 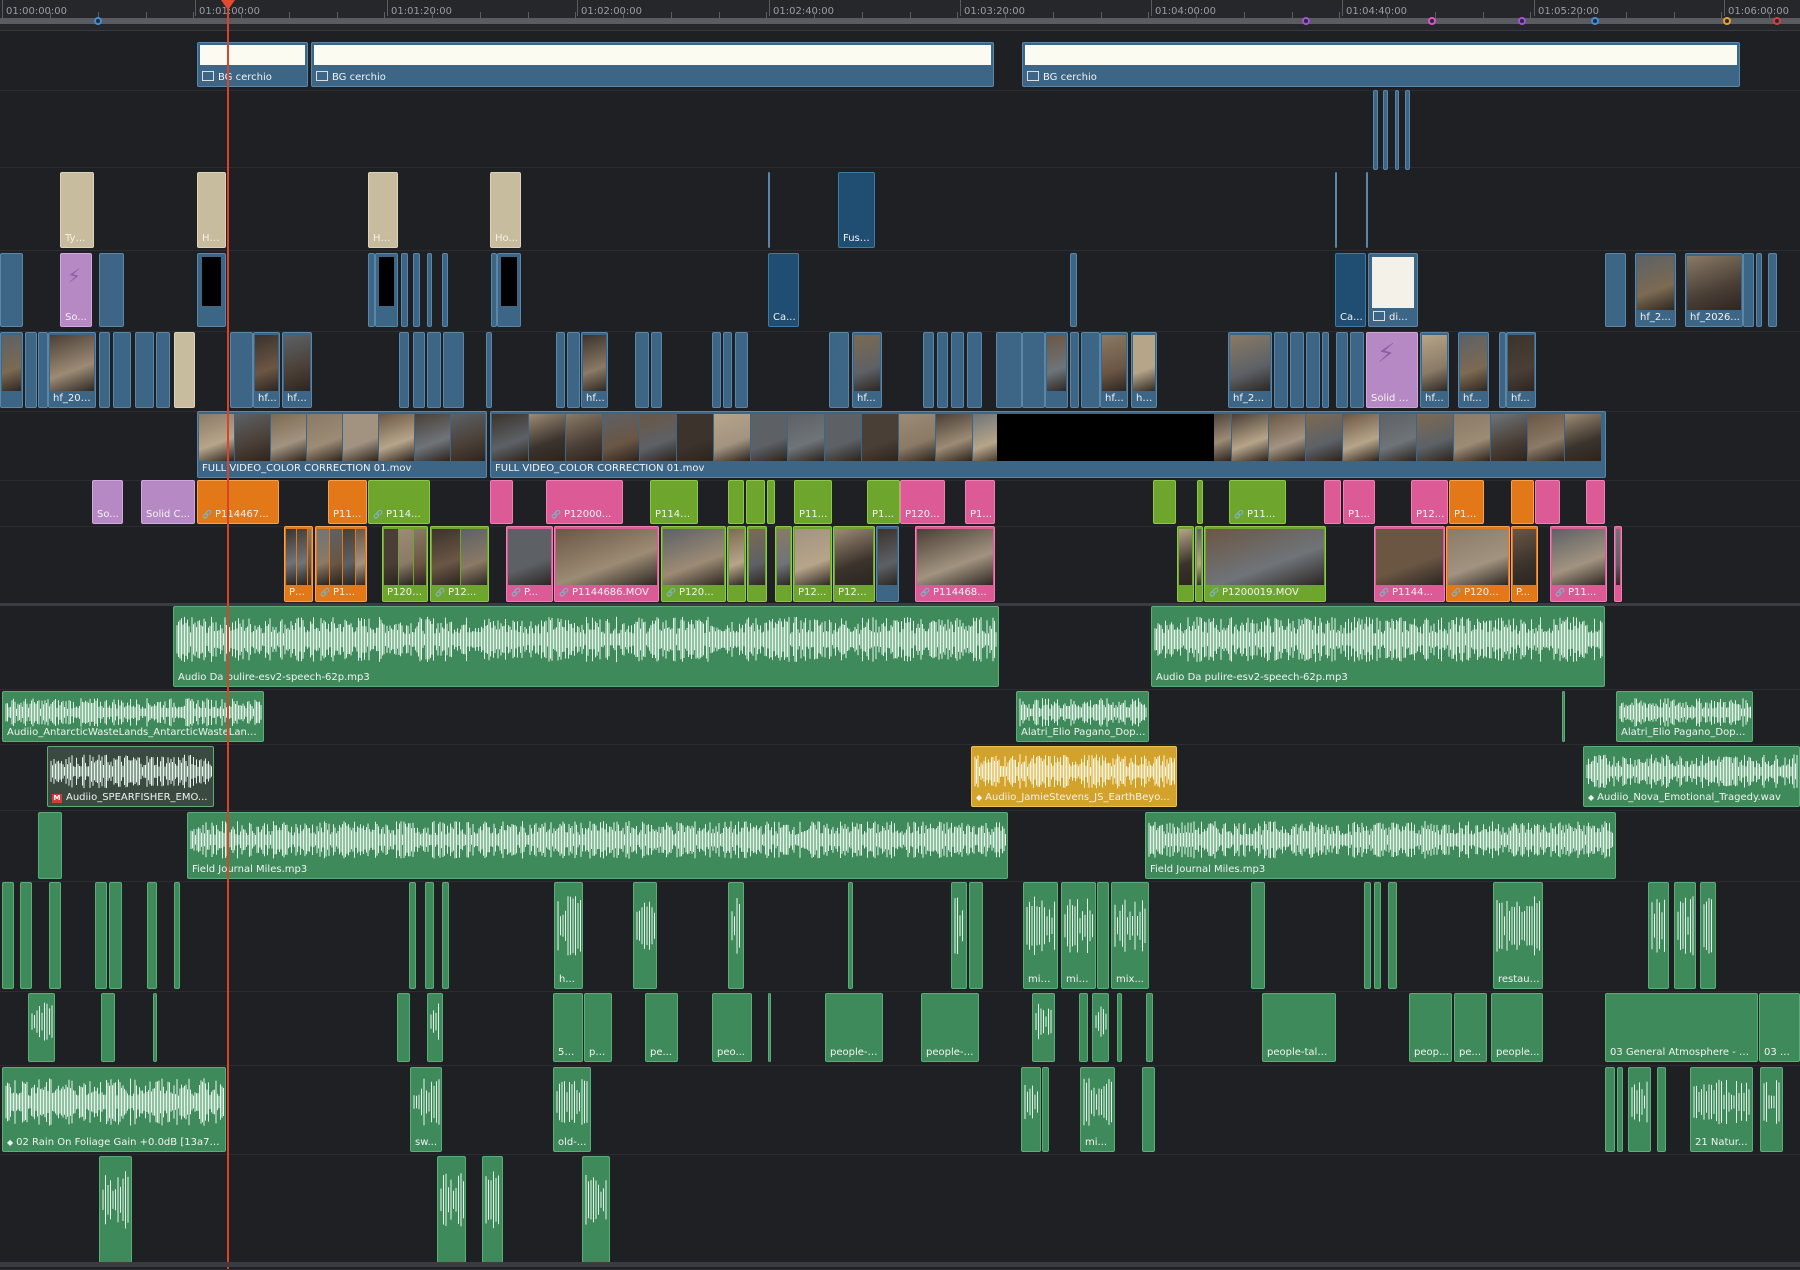 I want to click on horizontal-scrollbar, so click(x=900, y=1264).